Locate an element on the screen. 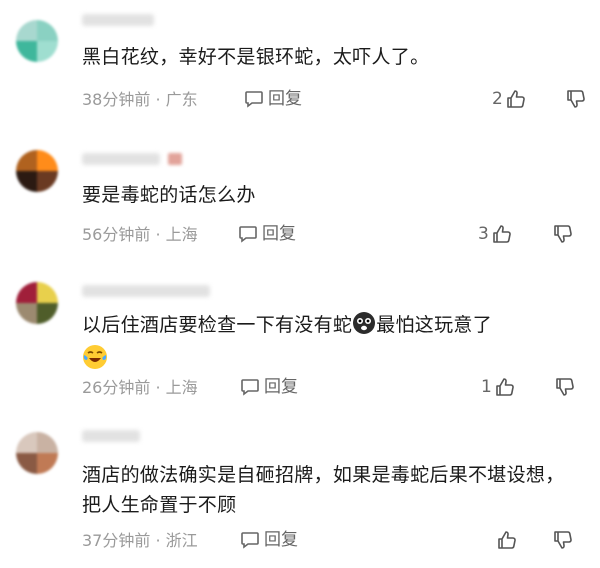 This screenshot has width=600, height=568. like-count: 2 is located at coordinates (497, 99).